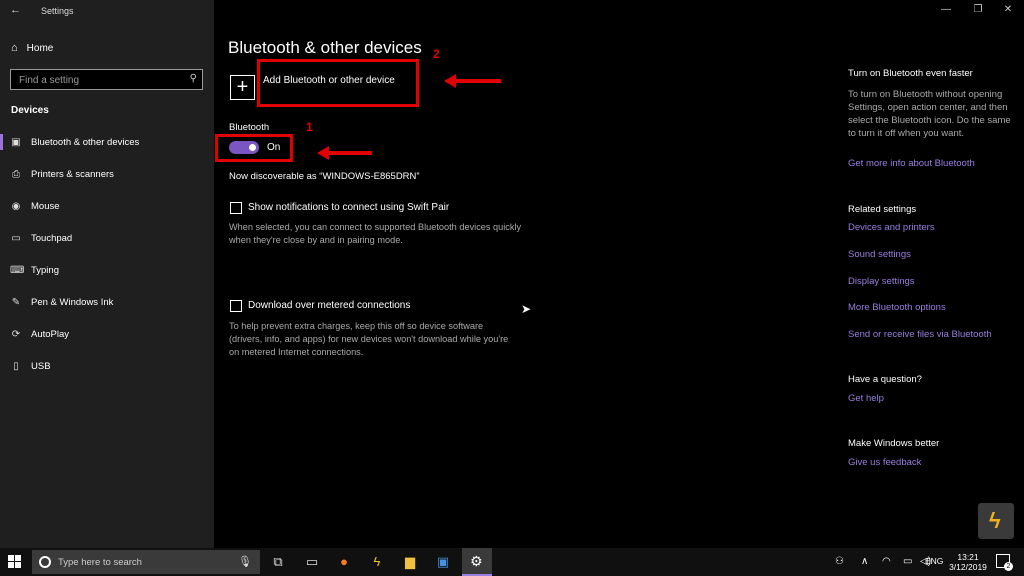 The height and width of the screenshot is (576, 1024). Describe the element at coordinates (526, 309) in the screenshot. I see `mouse-cursor-icon: ➤` at that location.